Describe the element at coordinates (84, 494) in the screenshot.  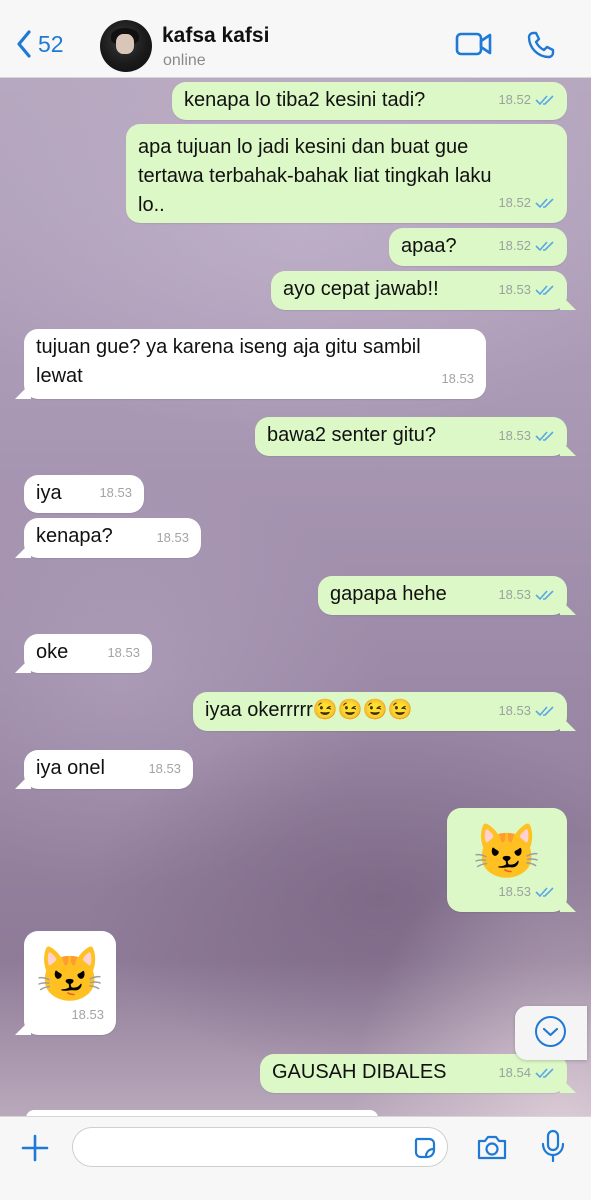
I see `message-in: iya 18.53` at that location.